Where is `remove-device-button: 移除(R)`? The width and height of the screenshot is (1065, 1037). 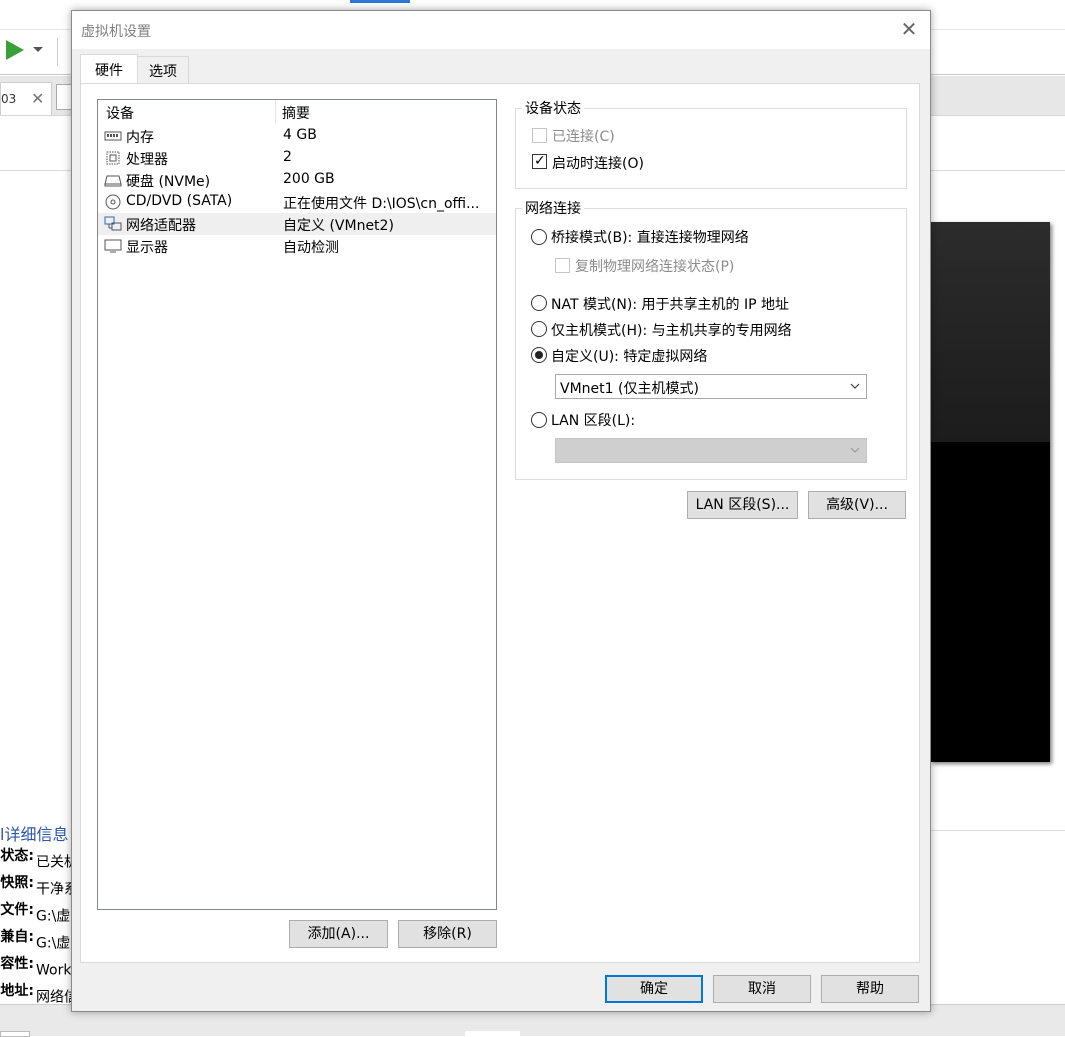 remove-device-button: 移除(R) is located at coordinates (447, 934).